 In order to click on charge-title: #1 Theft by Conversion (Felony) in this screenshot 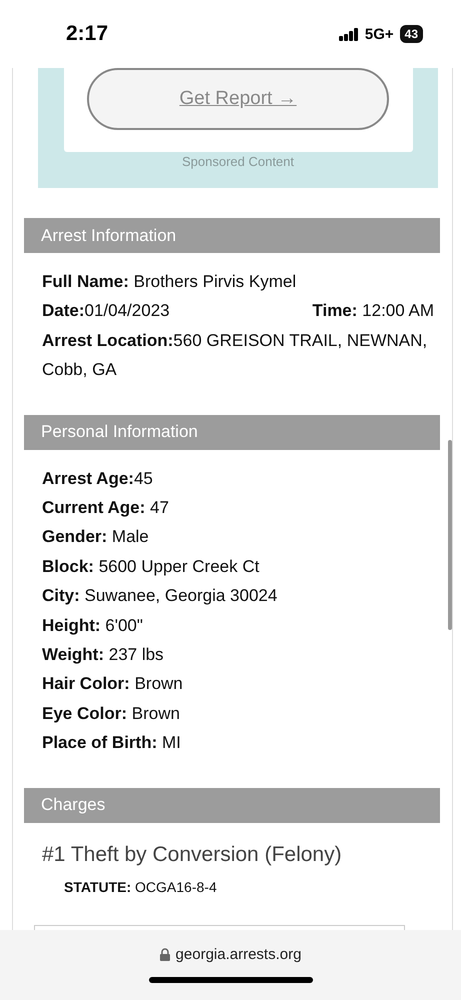, I will do `click(192, 855)`.